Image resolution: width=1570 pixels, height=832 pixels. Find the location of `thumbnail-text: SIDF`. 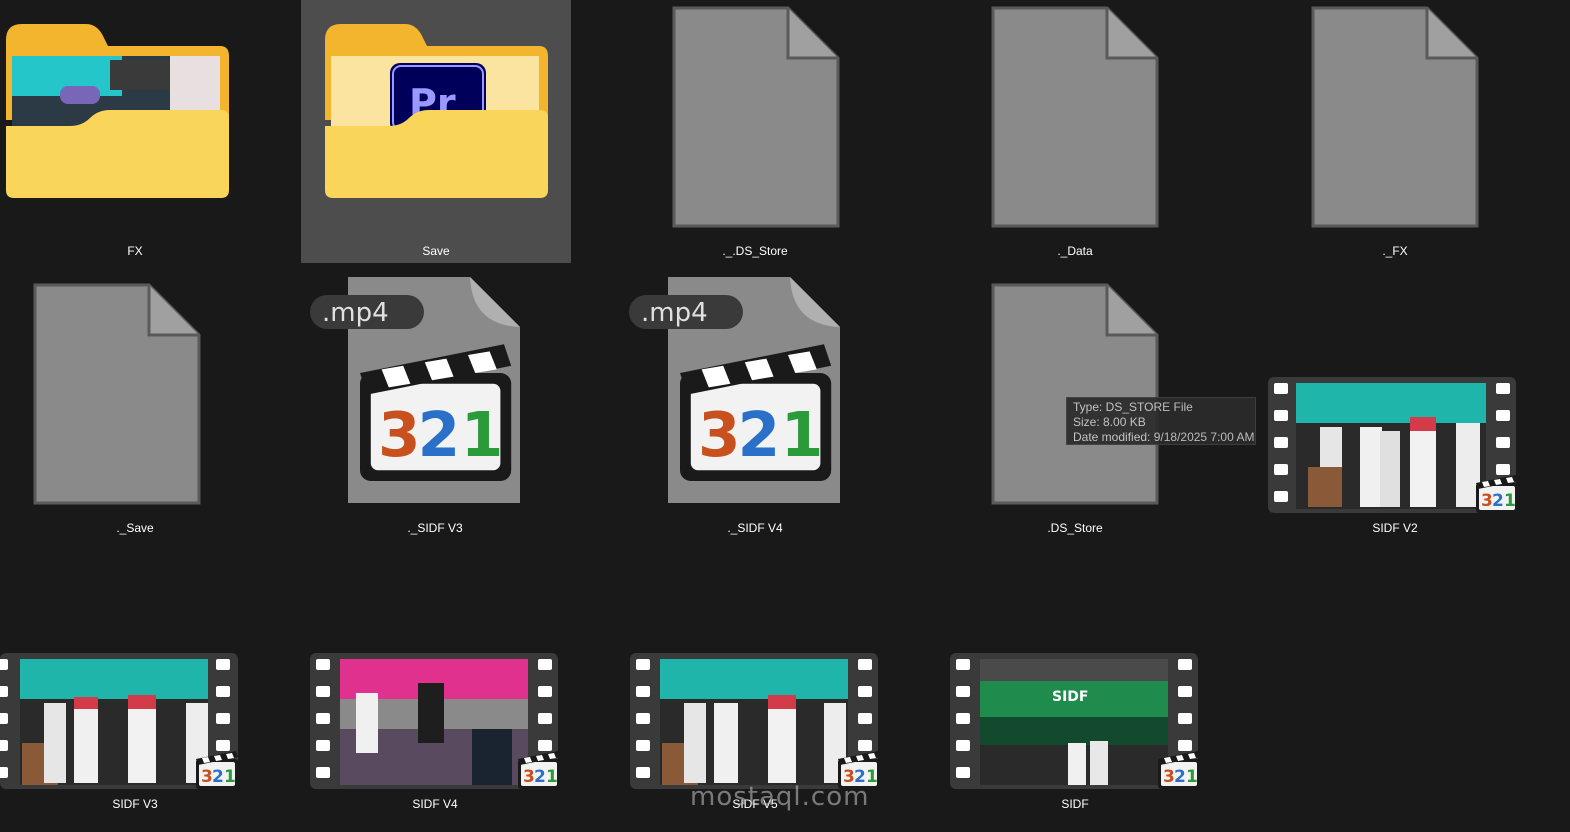

thumbnail-text: SIDF is located at coordinates (1070, 697).